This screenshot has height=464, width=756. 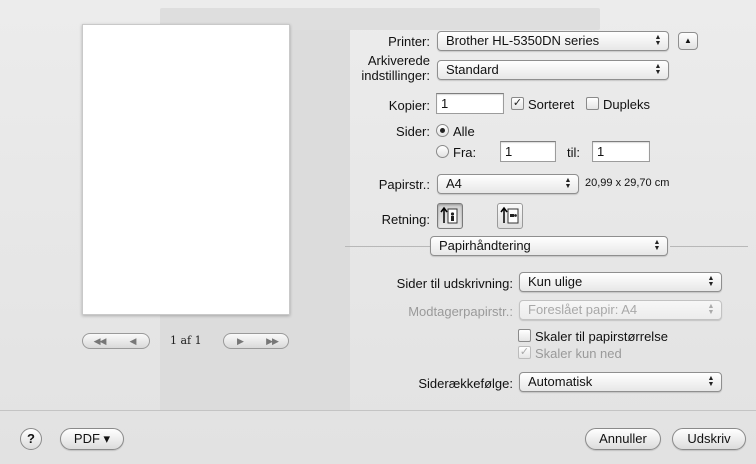 I want to click on pages-to-label: til:, so click(x=573, y=152).